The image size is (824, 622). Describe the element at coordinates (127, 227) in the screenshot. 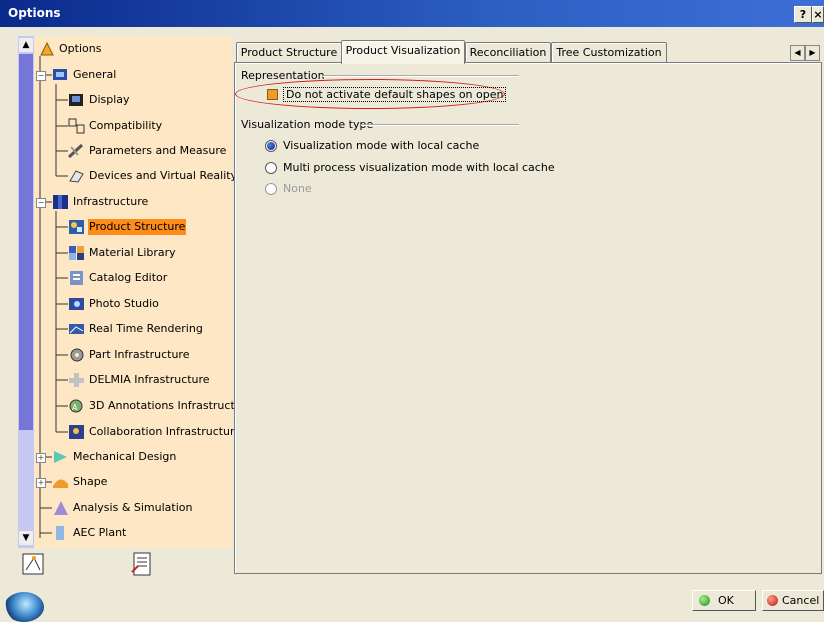

I see `tree-item-product-structure: Product Structure` at that location.